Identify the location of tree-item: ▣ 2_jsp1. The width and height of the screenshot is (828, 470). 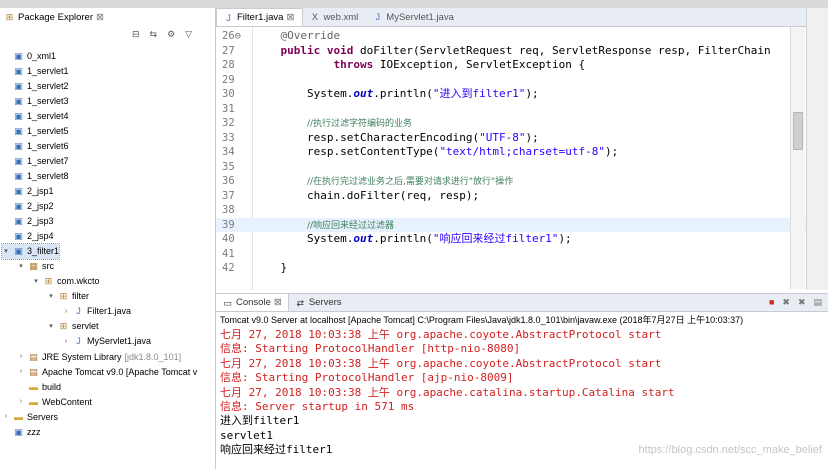
(28, 190).